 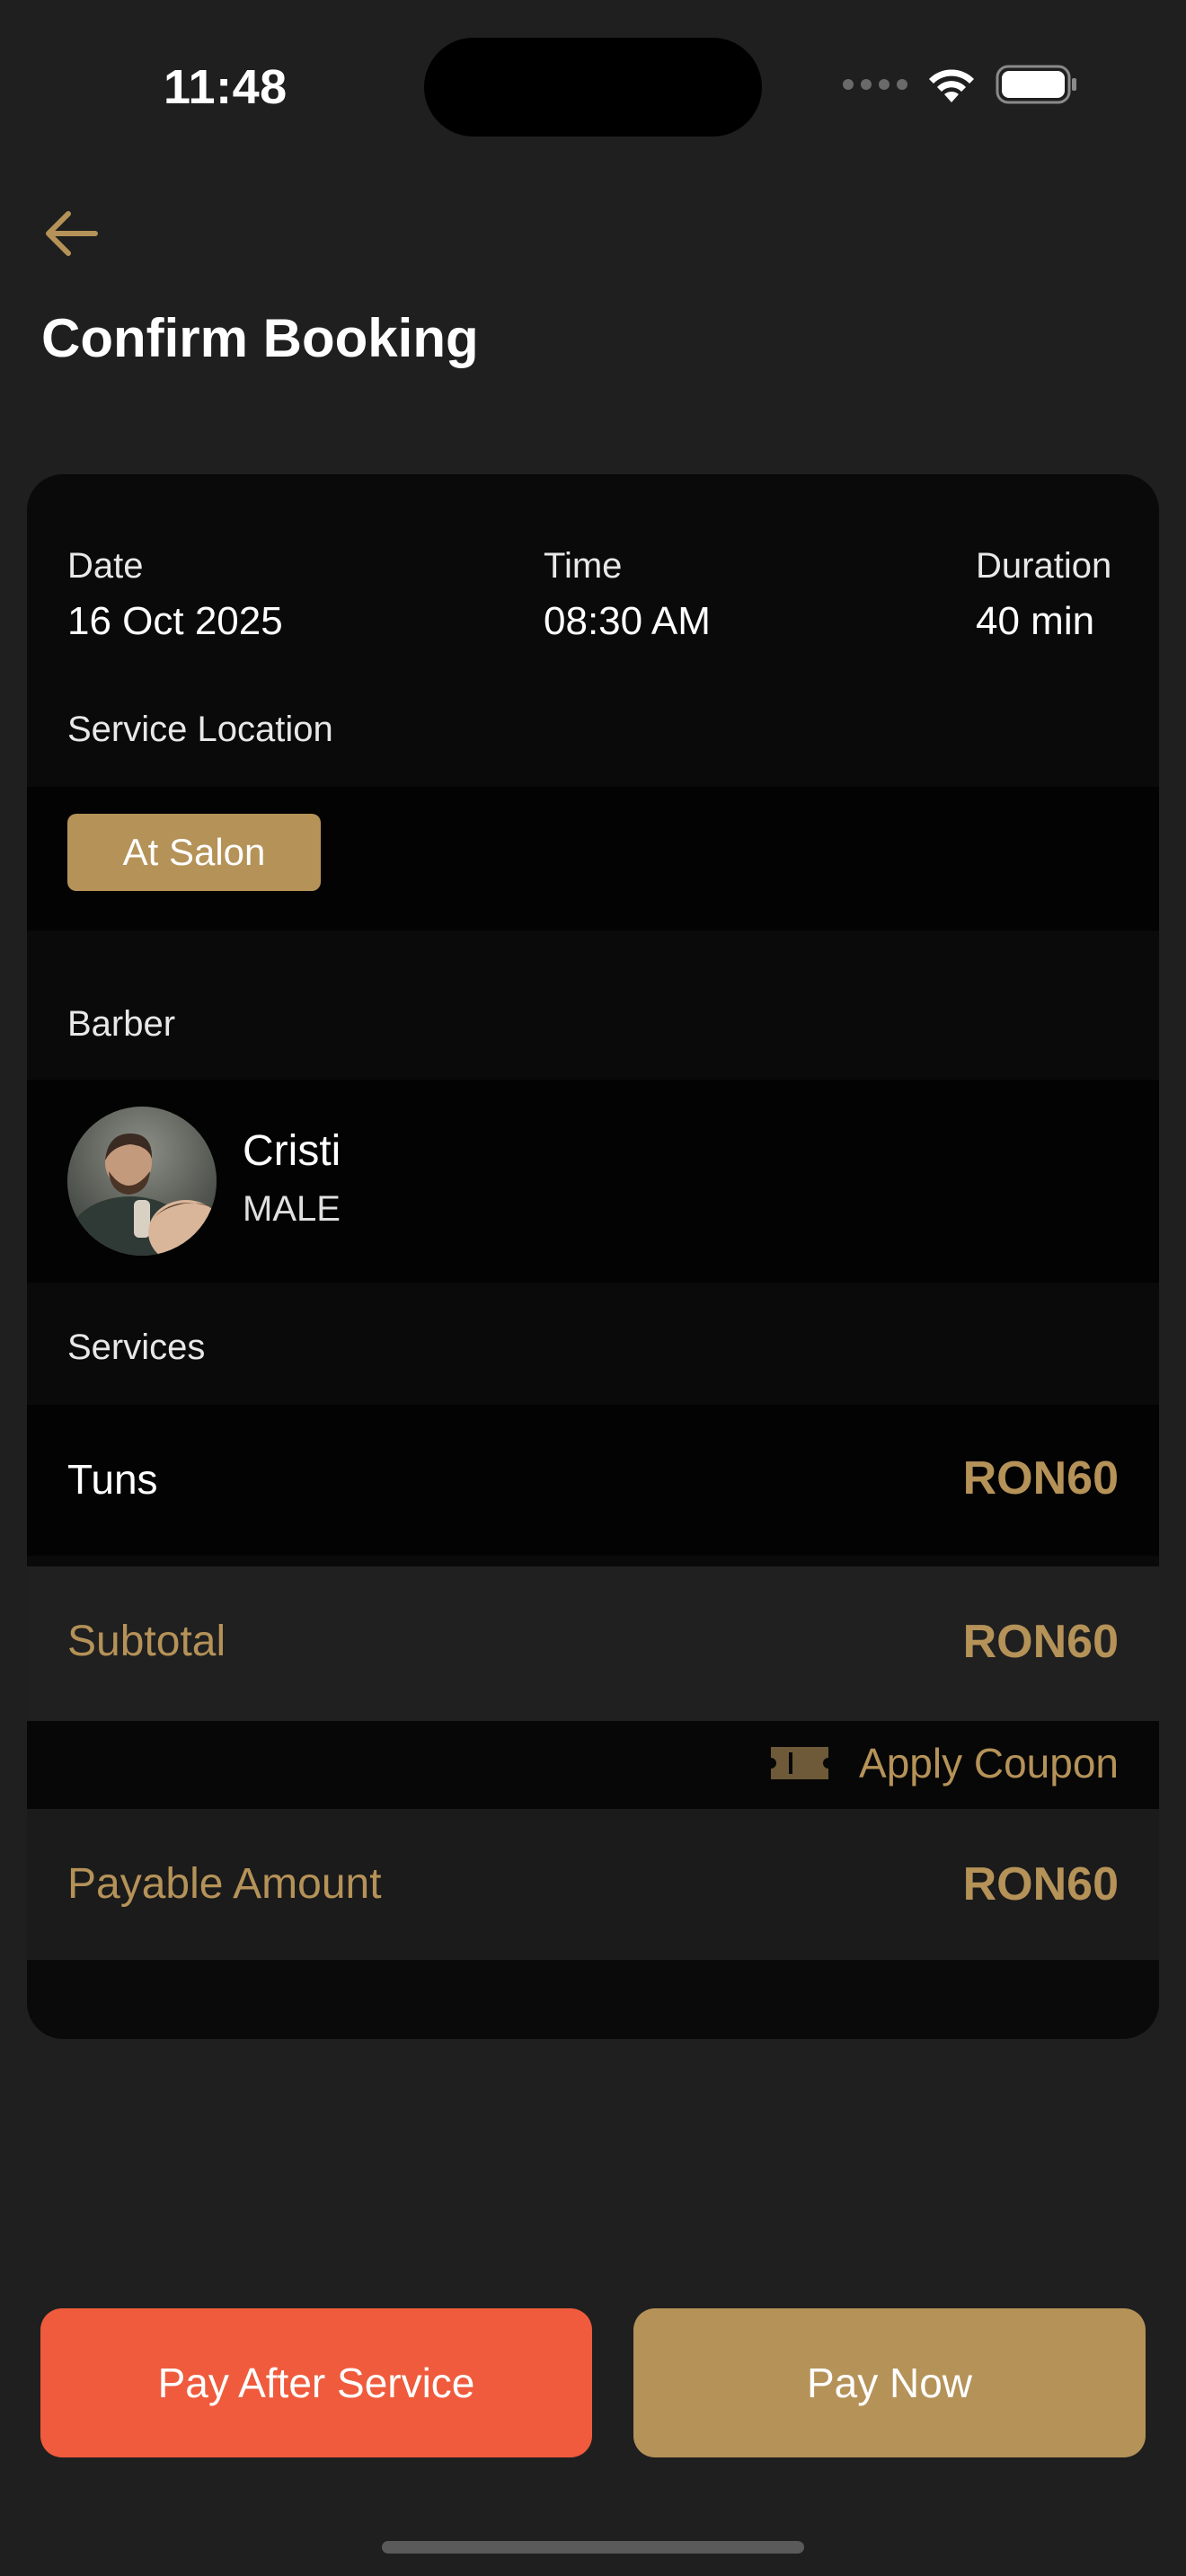 What do you see at coordinates (989, 1763) in the screenshot?
I see `apply-coupon-label: Apply Coupon` at bounding box center [989, 1763].